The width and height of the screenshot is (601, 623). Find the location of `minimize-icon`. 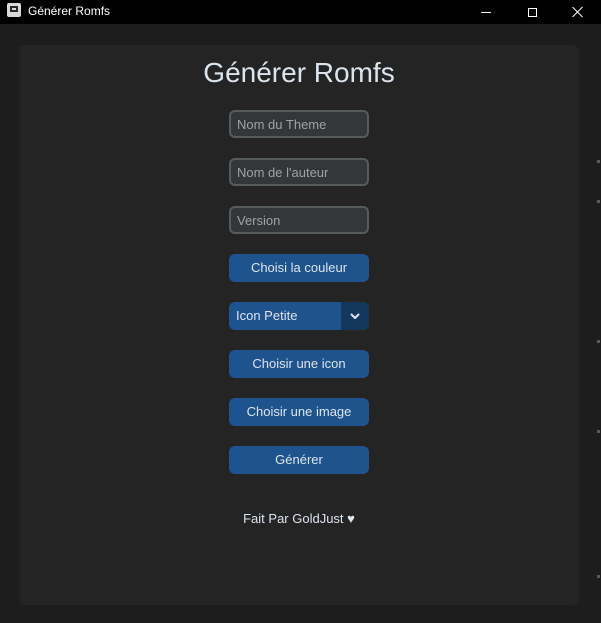

minimize-icon is located at coordinates (486, 12).